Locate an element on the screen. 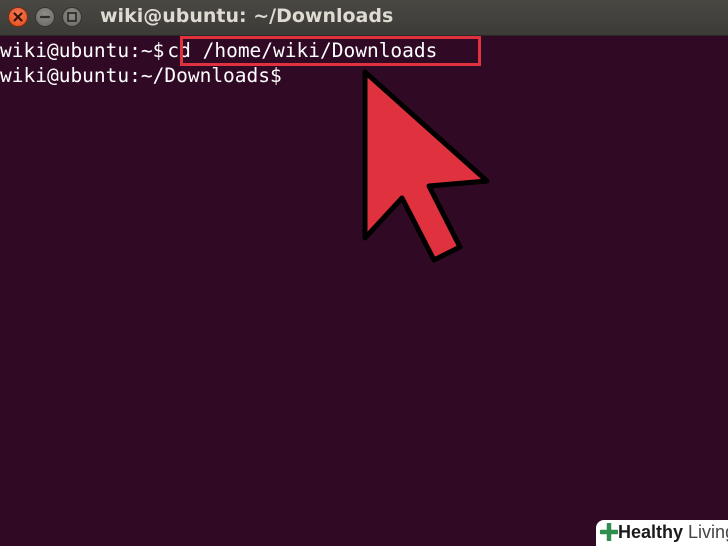 This screenshot has height=546, width=728. pointer-arrow-icon is located at coordinates (426, 166).